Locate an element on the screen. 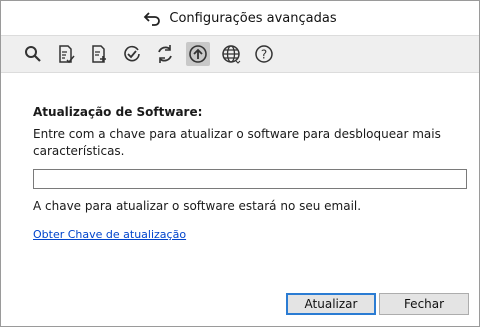 This screenshot has height=327, width=480. document-add-icon is located at coordinates (99, 54).